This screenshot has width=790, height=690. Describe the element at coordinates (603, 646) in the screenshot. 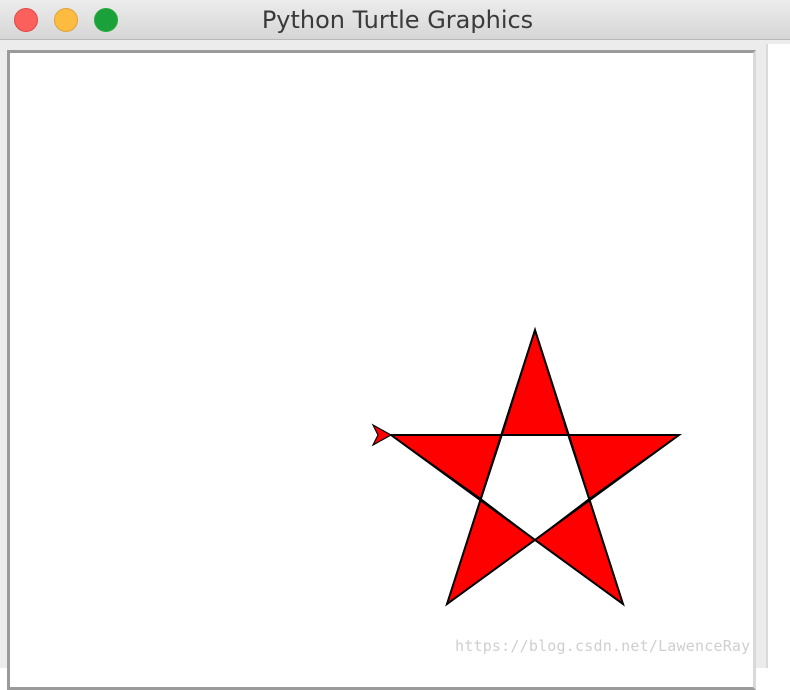

I see `watermark-text: https://blog.csdn.net/LawenceRay` at that location.